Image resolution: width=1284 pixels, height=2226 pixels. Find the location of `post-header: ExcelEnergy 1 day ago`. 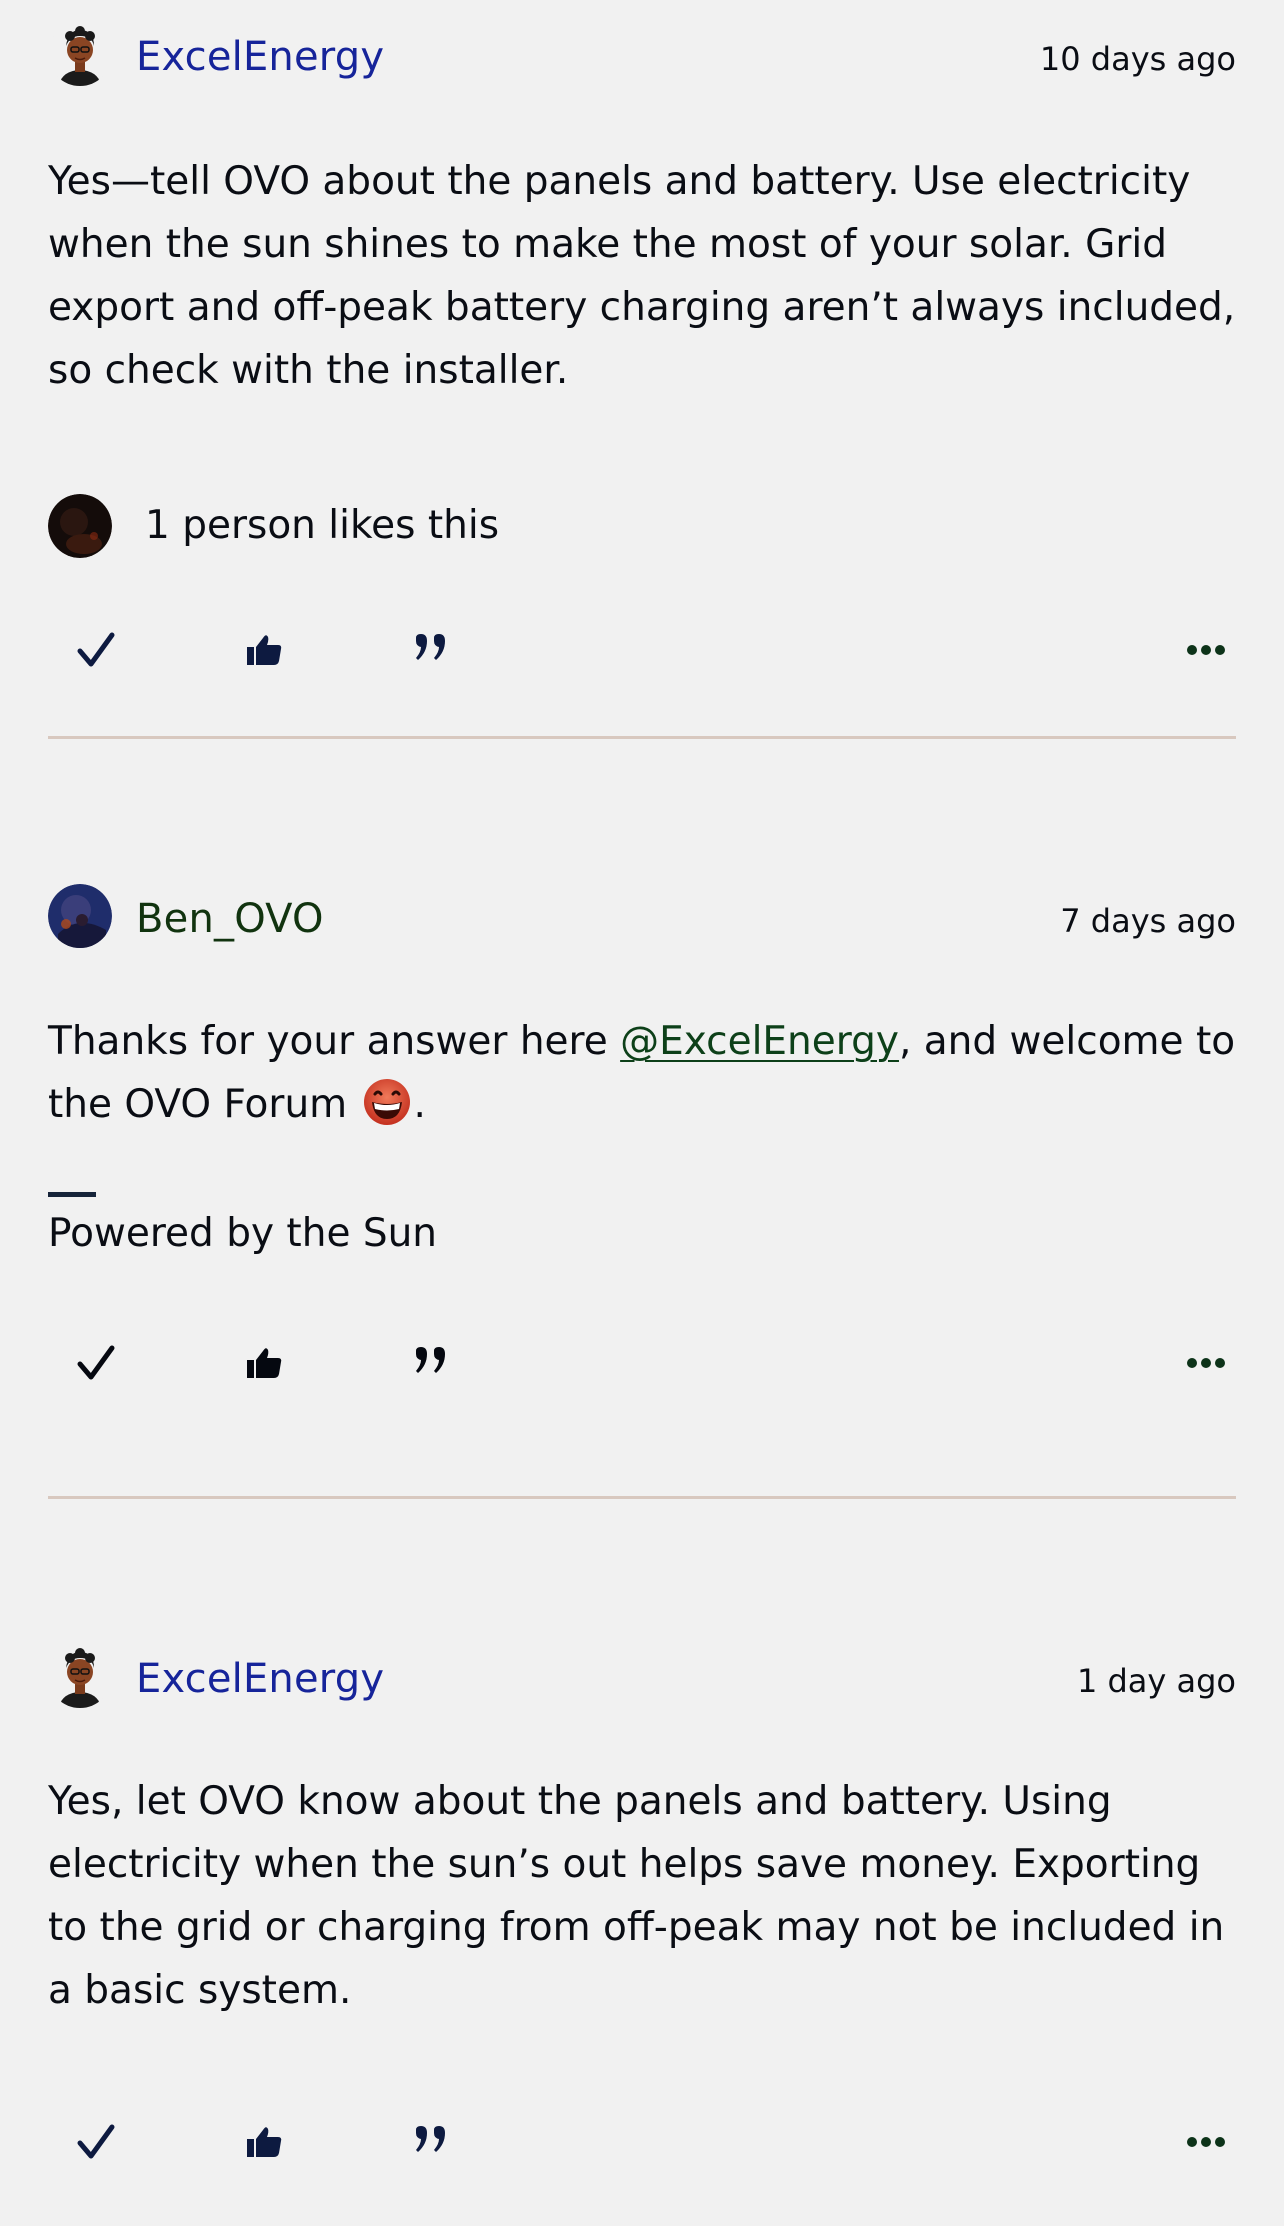

post-header: ExcelEnergy 1 day ago is located at coordinates (642, 1682).